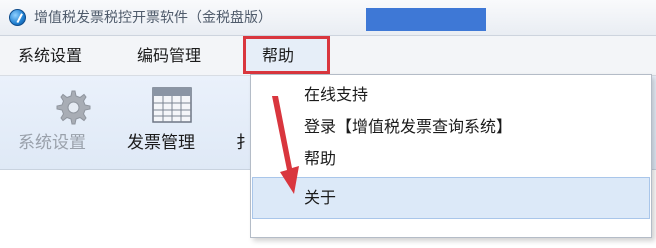 This screenshot has width=656, height=248. I want to click on title-bar: 增值税发票税控开票软件（金税盘版）, so click(328, 18).